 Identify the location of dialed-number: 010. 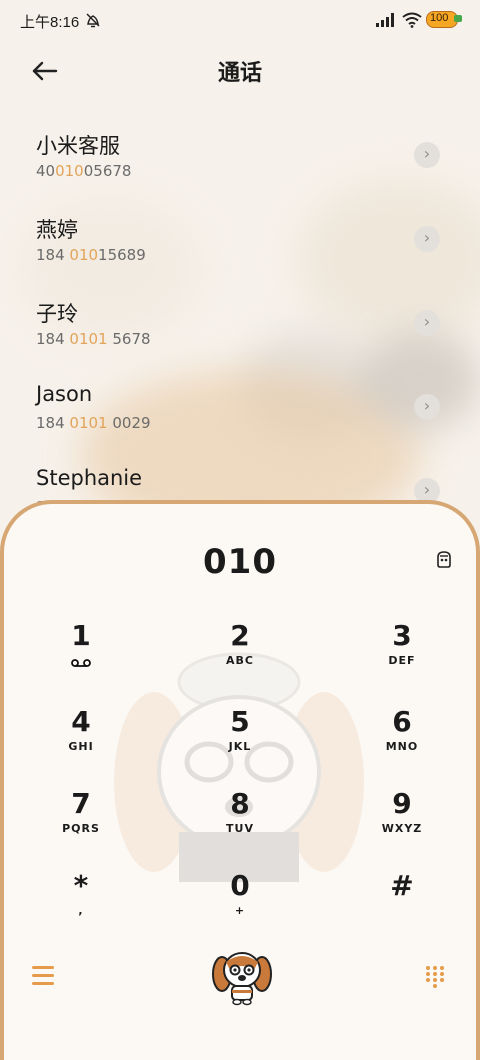
(240, 562).